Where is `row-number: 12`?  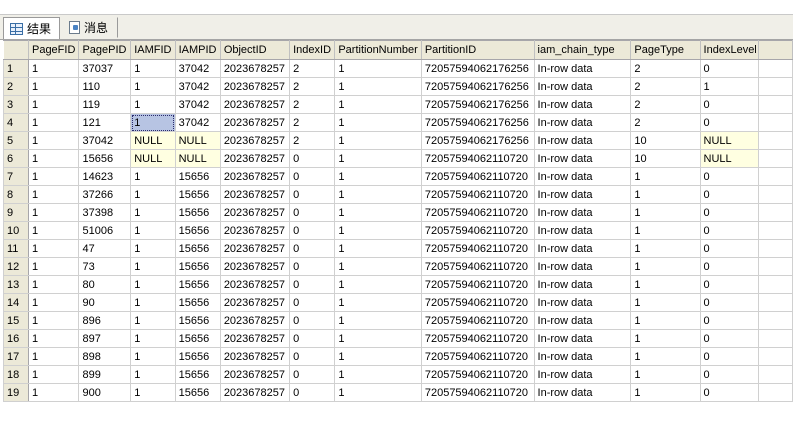
row-number: 12 is located at coordinates (16, 266).